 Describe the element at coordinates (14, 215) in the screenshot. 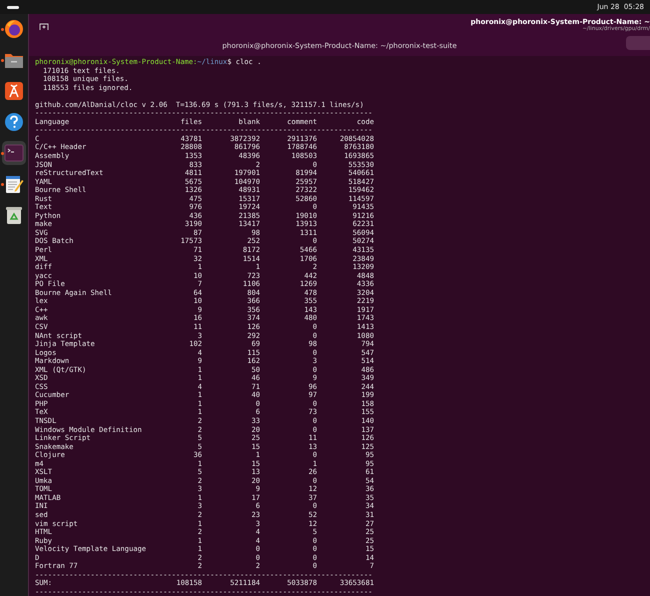

I see `trash-icon` at that location.